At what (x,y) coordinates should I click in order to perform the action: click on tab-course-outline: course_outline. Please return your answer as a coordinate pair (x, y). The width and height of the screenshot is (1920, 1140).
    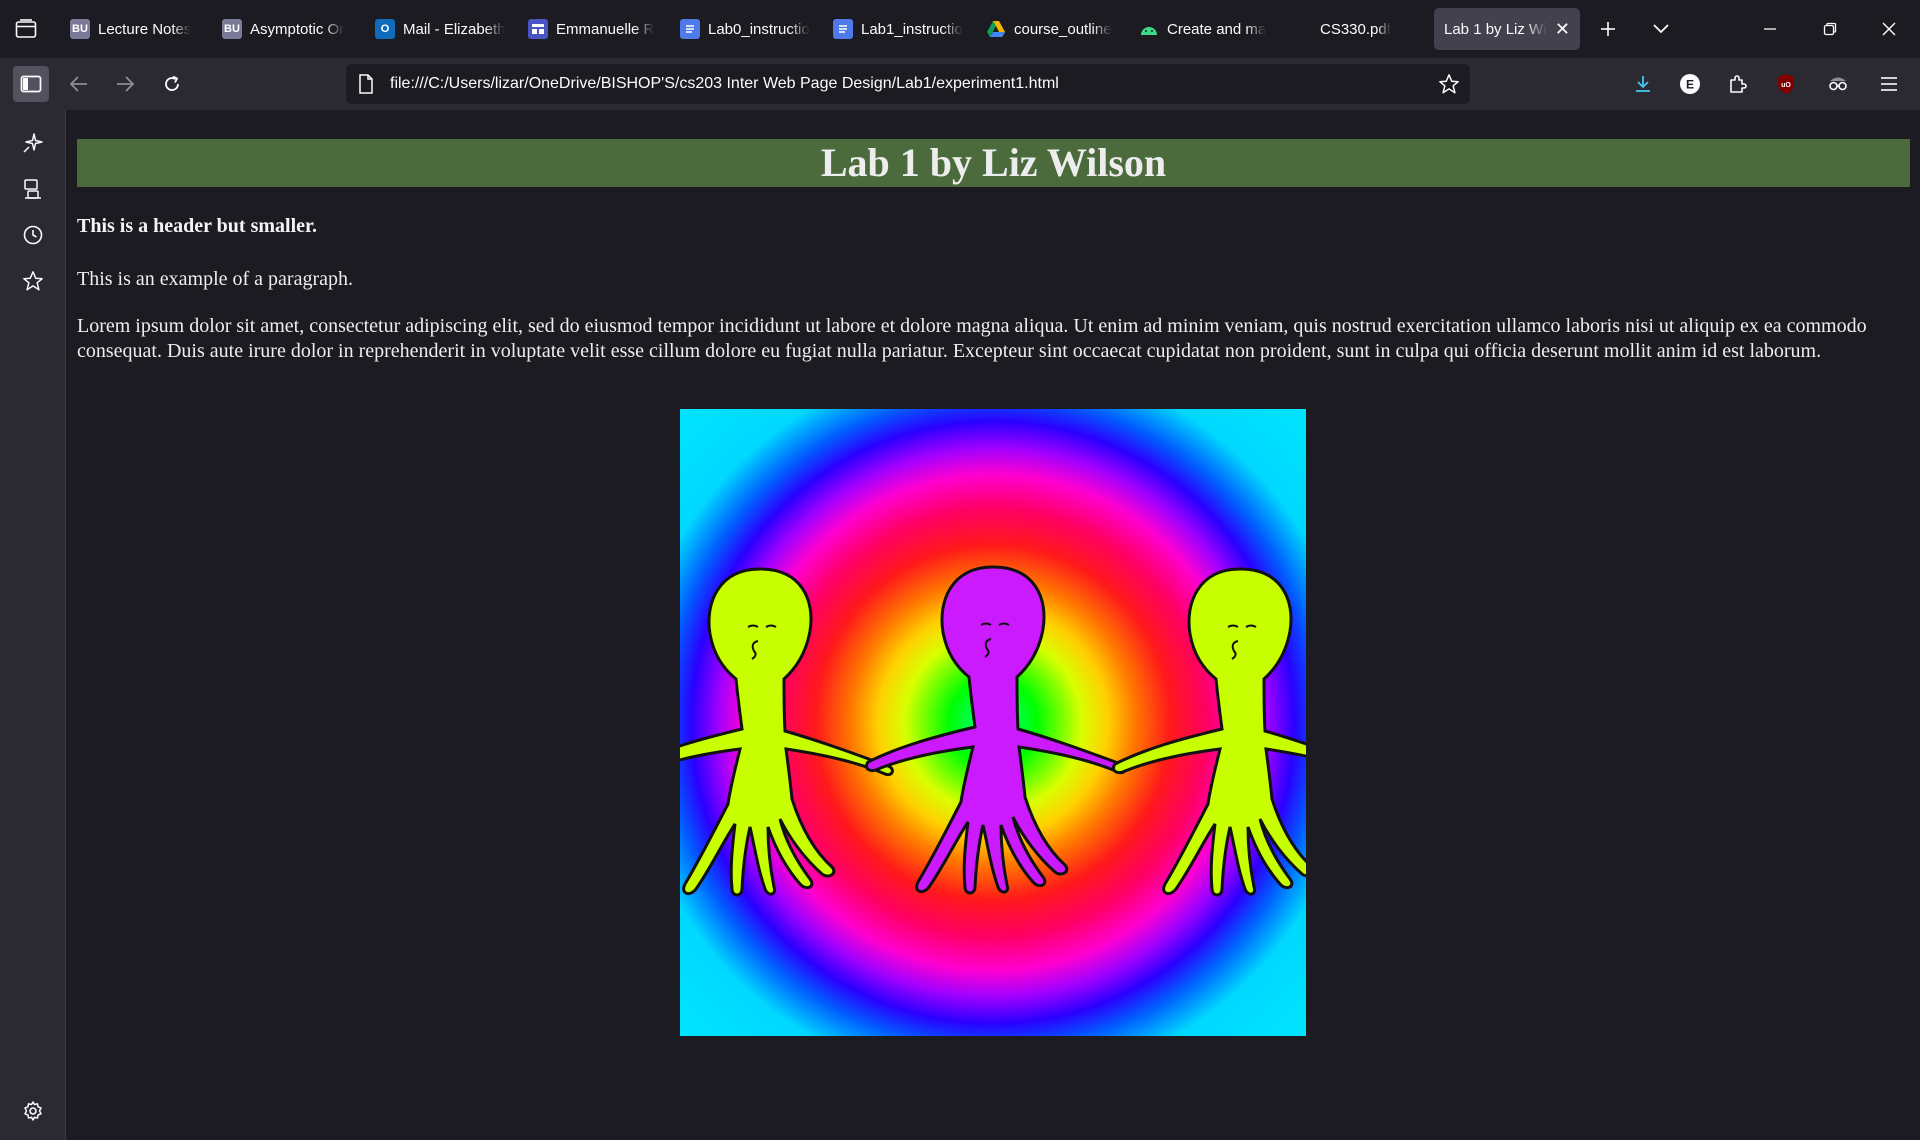
    Looking at the image, I should click on (1051, 29).